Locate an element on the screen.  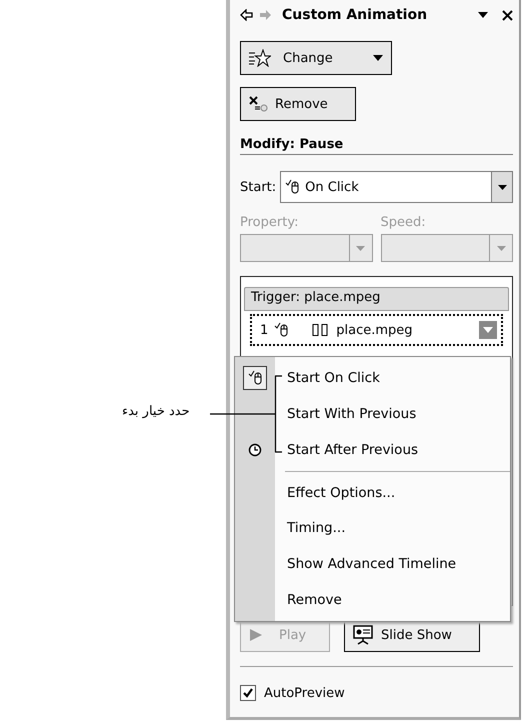
animation-item: 1 place.mpeg is located at coordinates (376, 330).